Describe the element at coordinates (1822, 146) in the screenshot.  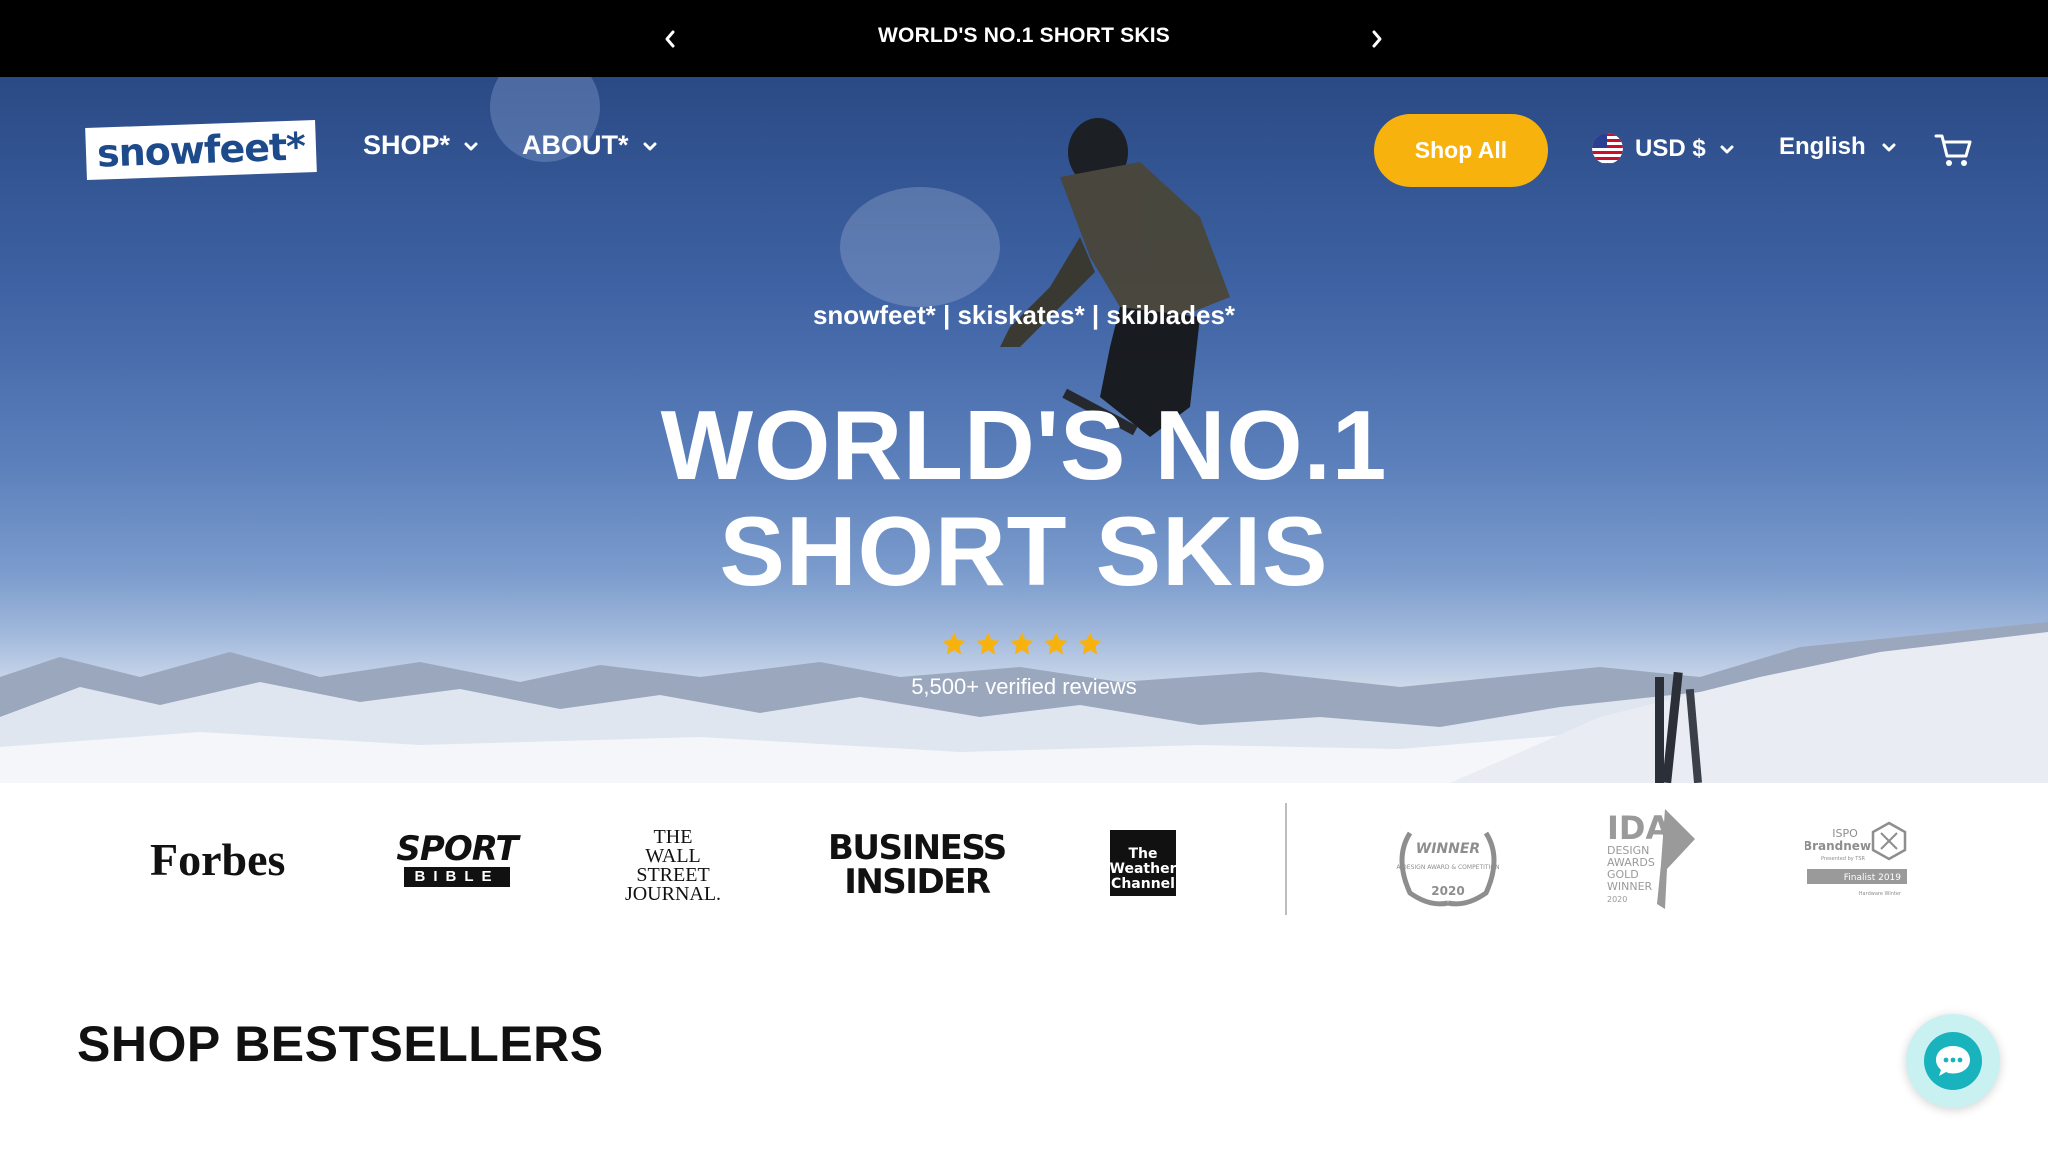
I see `language-label: English` at that location.